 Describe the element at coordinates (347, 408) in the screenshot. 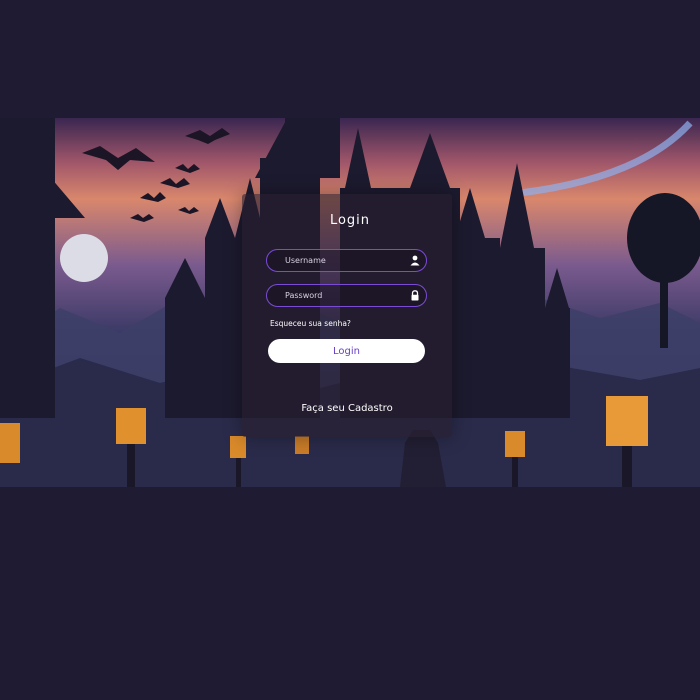

I see `signup-link: Faça seu Cadastro` at that location.